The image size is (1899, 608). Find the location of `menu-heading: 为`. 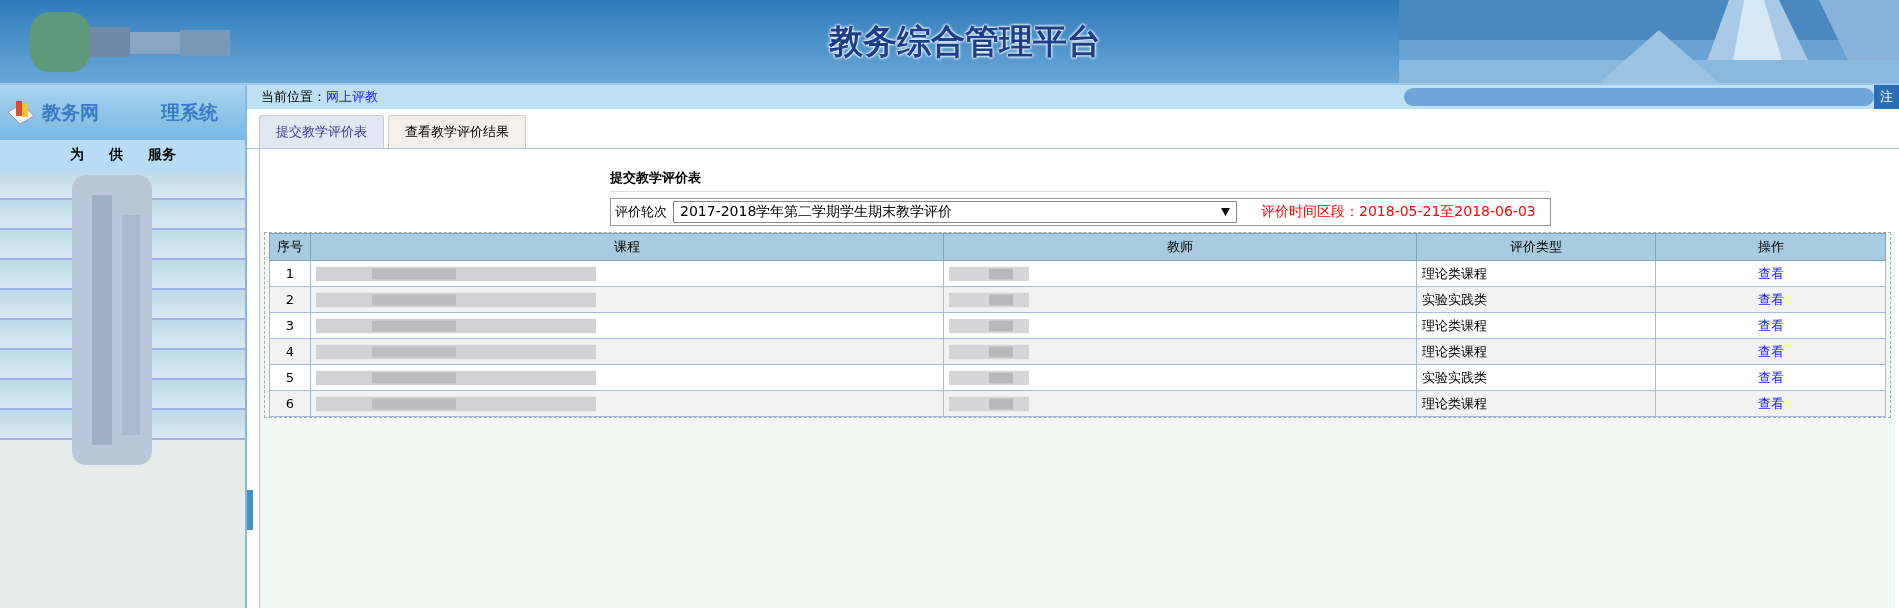

menu-heading: 为 is located at coordinates (76, 155).